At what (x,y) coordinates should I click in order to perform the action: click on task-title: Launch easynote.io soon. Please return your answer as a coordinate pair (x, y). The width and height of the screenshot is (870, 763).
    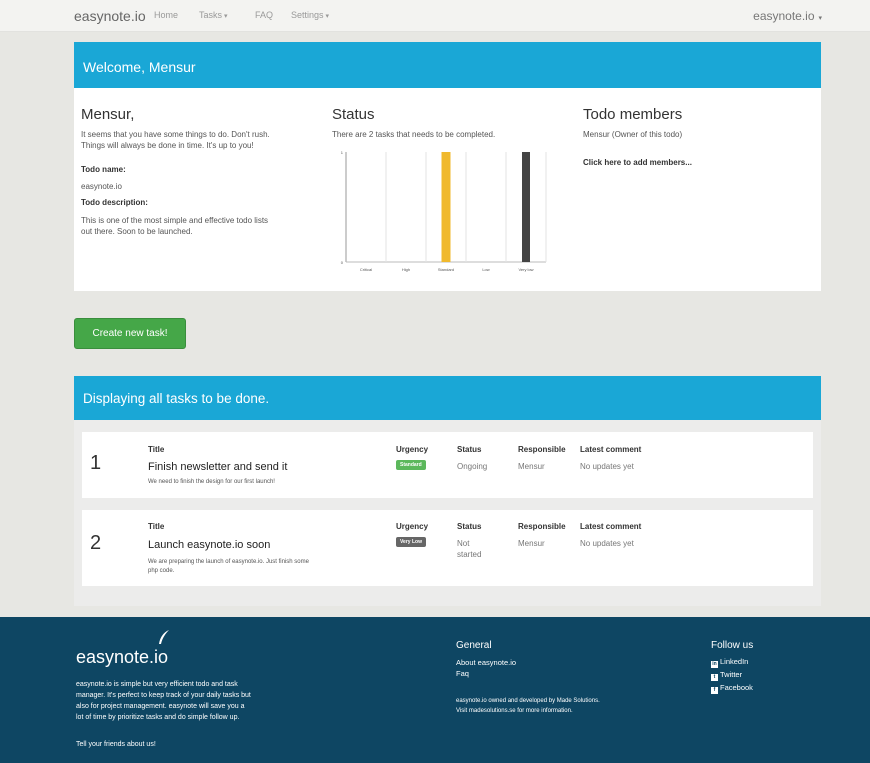
    Looking at the image, I should click on (209, 545).